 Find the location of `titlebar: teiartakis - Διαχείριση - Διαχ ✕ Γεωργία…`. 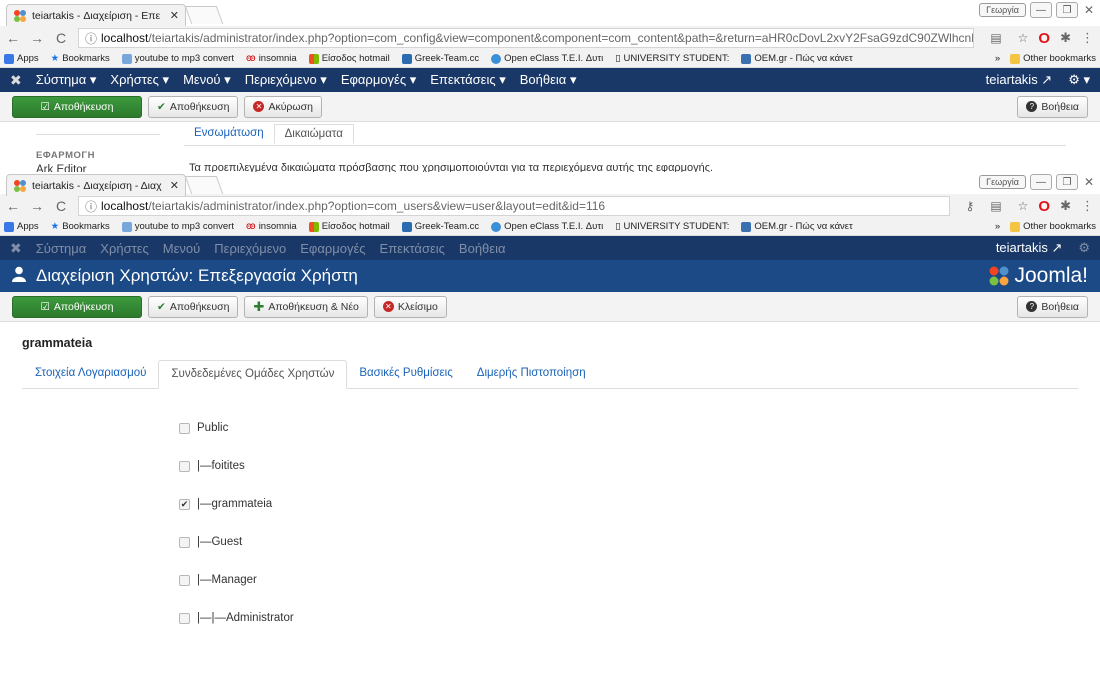

titlebar: teiartakis - Διαχείριση - Διαχ ✕ Γεωργία… is located at coordinates (550, 184).